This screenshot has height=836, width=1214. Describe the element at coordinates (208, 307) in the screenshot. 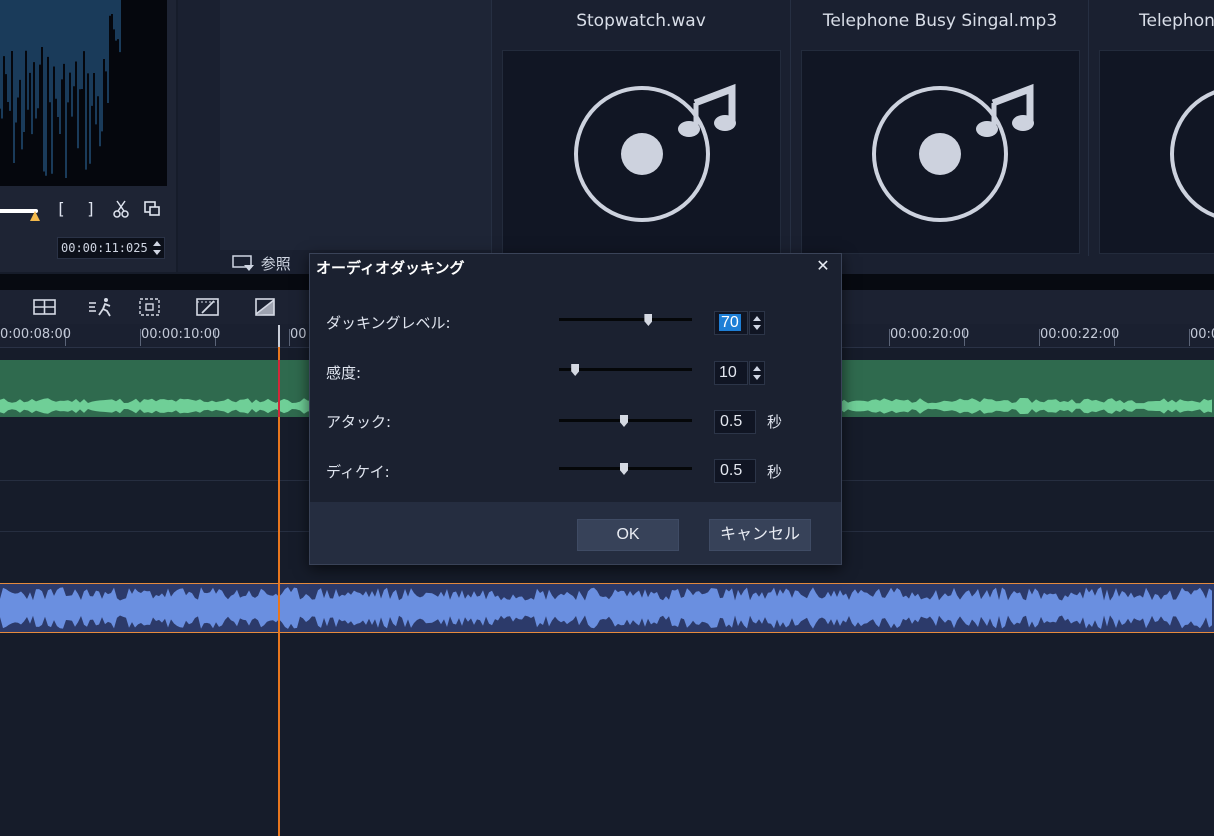

I see `video-edit-icon` at that location.